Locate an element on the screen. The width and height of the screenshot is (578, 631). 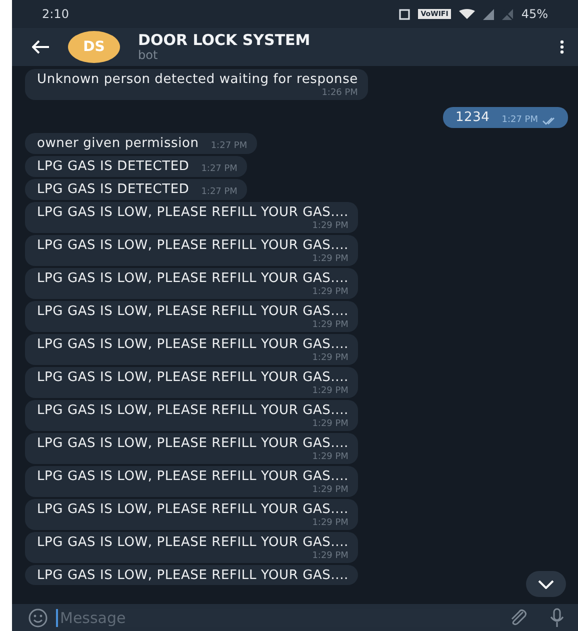
signal-icon is located at coordinates (488, 14).